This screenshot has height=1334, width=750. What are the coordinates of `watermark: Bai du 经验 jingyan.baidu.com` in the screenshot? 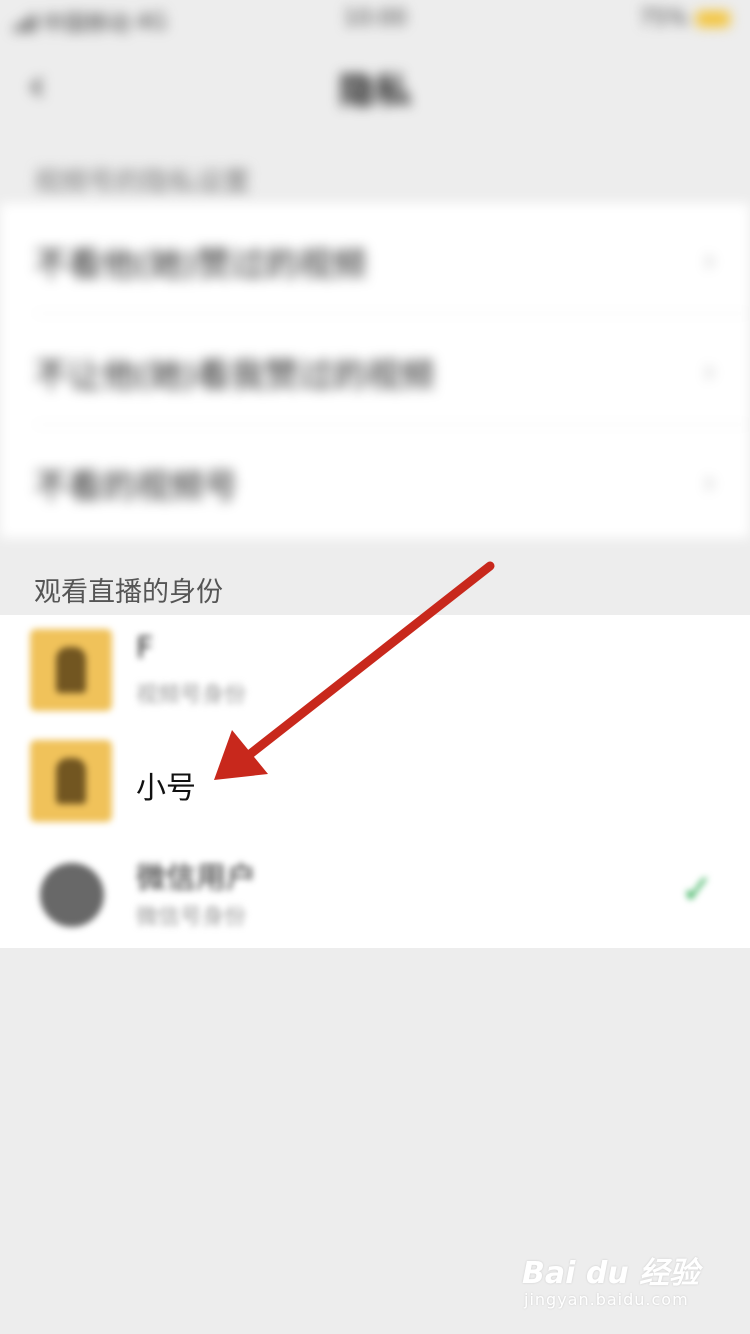 It's located at (617, 1283).